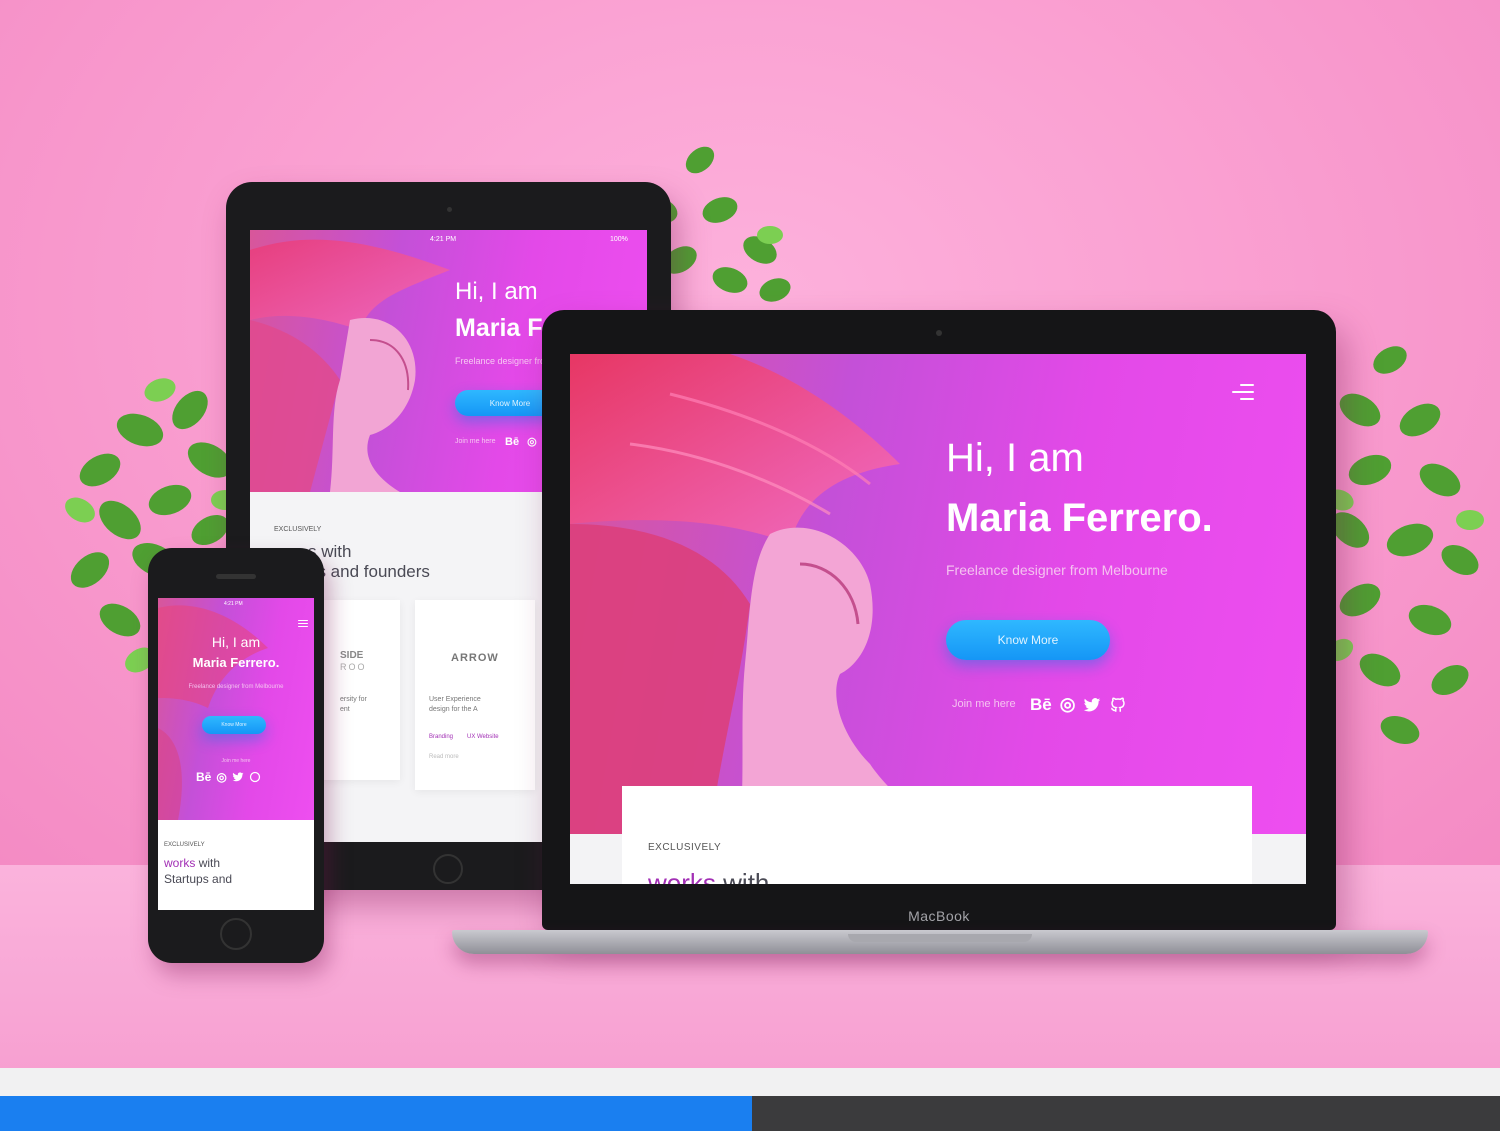 The height and width of the screenshot is (1131, 1500). Describe the element at coordinates (345, 709) in the screenshot. I see `client-card-side-text2: ent` at that location.